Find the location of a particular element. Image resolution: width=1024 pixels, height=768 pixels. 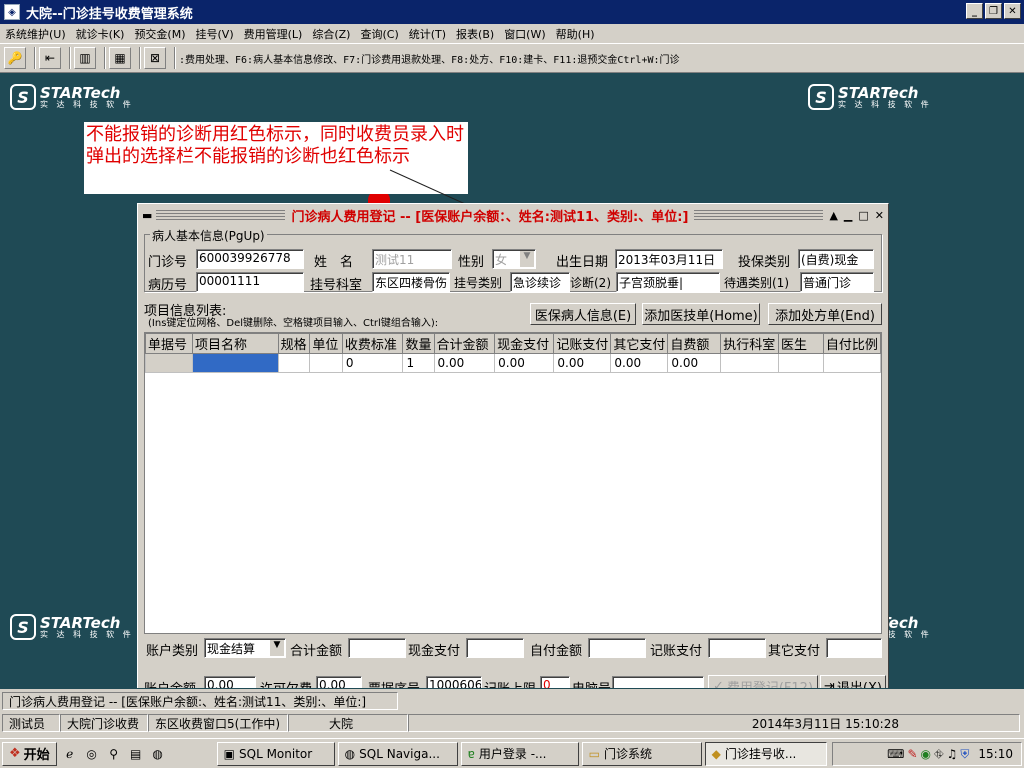

charge-field is located at coordinates (737, 648).